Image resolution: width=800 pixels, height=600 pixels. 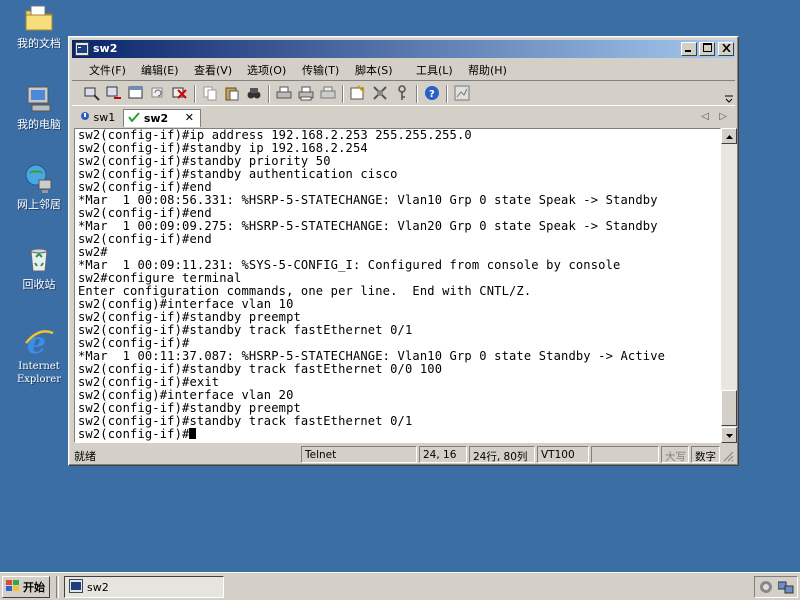 I want to click on menu-file: 文件(F), so click(x=107, y=70).